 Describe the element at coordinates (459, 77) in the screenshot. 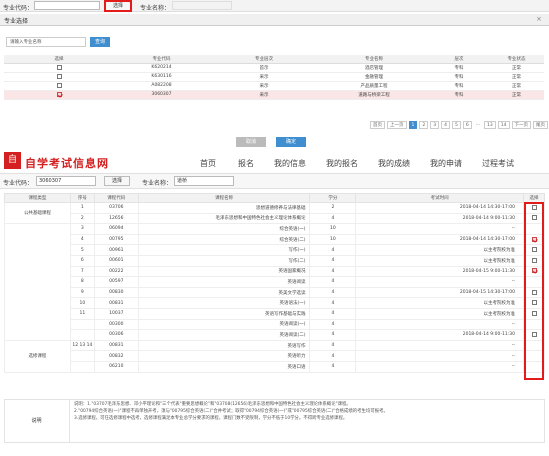

I see `major-tier: 专科` at that location.